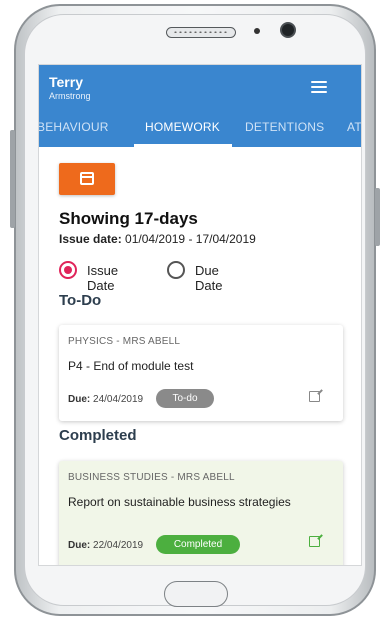 The height and width of the screenshot is (620, 389). Describe the element at coordinates (131, 366) in the screenshot. I see `card-title: P4 - End of module test` at that location.